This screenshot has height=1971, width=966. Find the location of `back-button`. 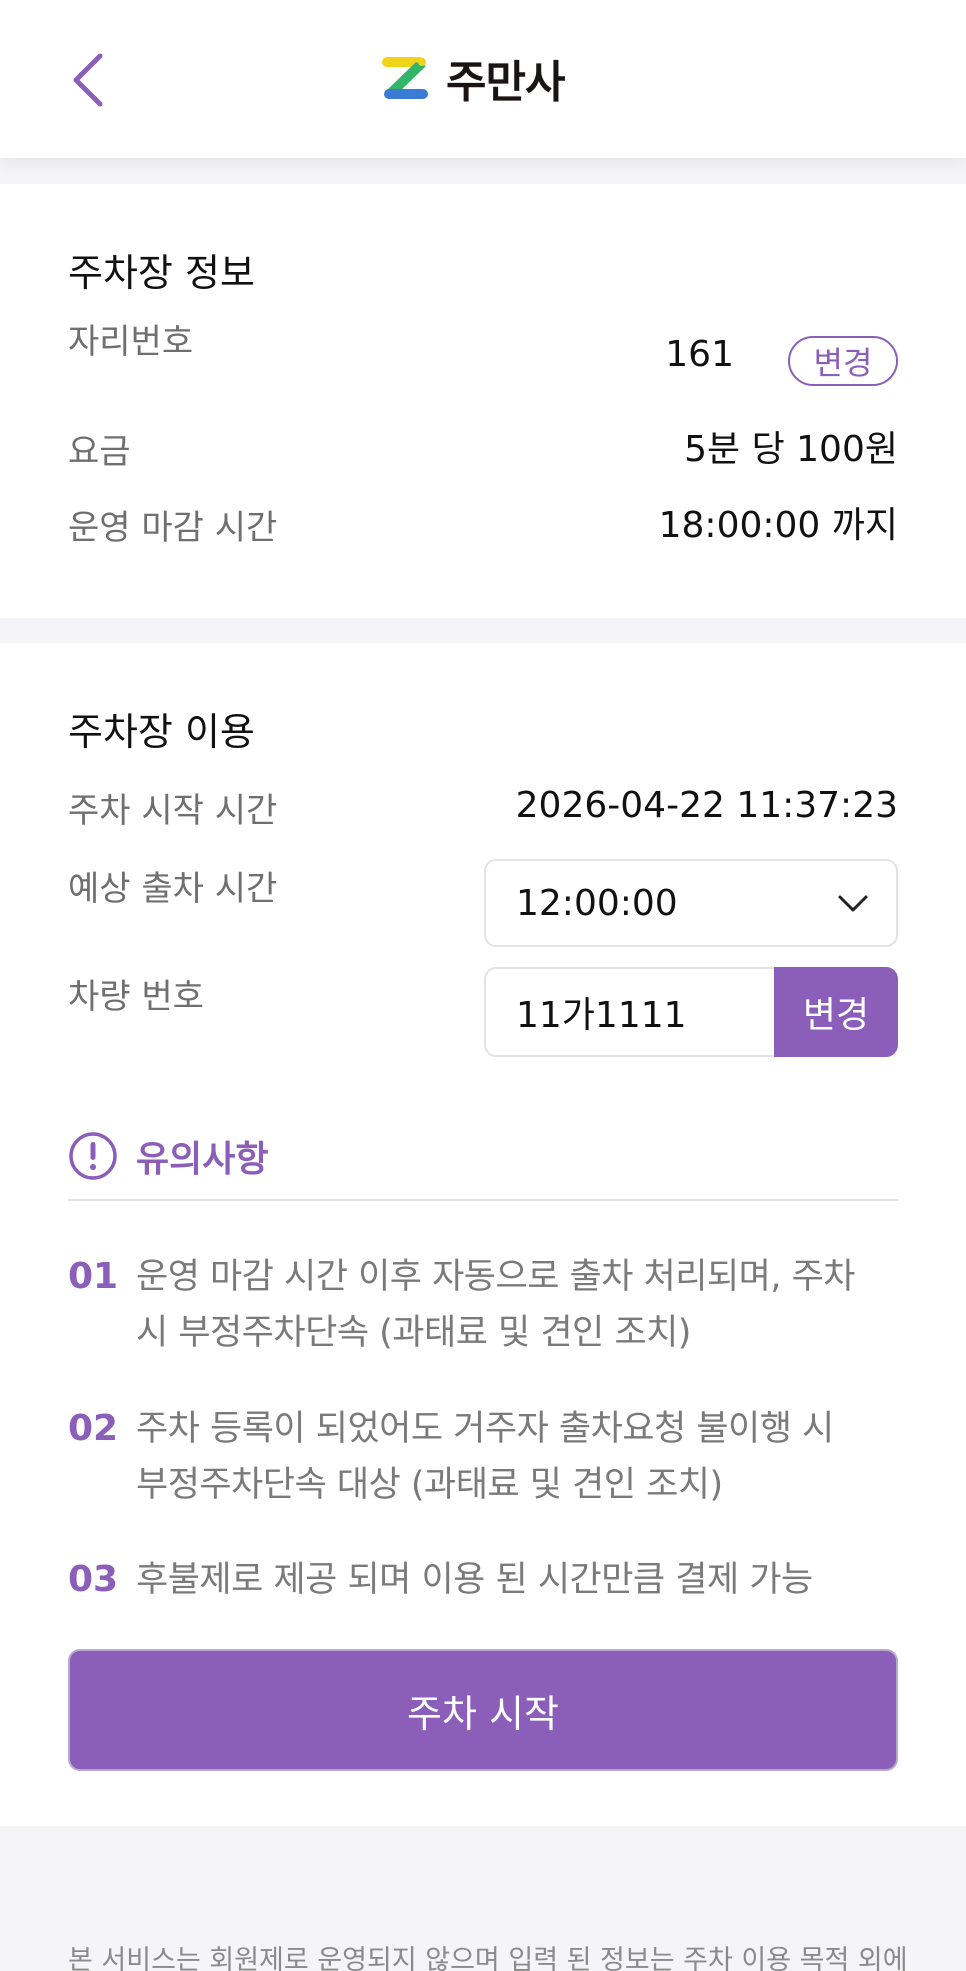

back-button is located at coordinates (88, 80).